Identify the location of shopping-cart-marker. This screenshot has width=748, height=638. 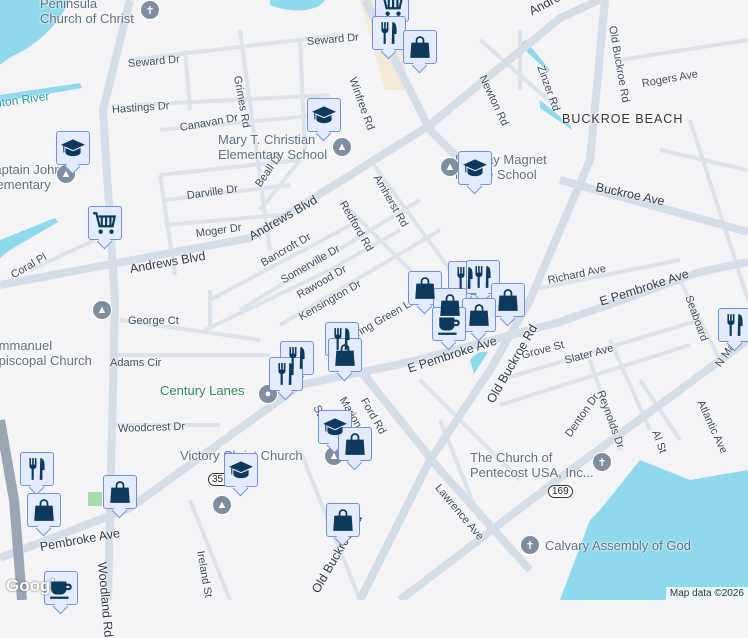
(105, 223).